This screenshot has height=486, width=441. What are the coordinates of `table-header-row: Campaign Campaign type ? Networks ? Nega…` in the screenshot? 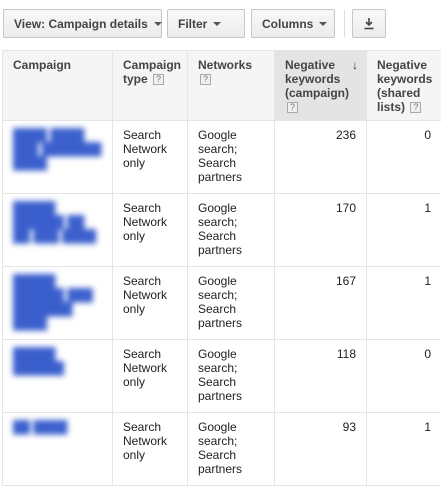 It's located at (222, 86).